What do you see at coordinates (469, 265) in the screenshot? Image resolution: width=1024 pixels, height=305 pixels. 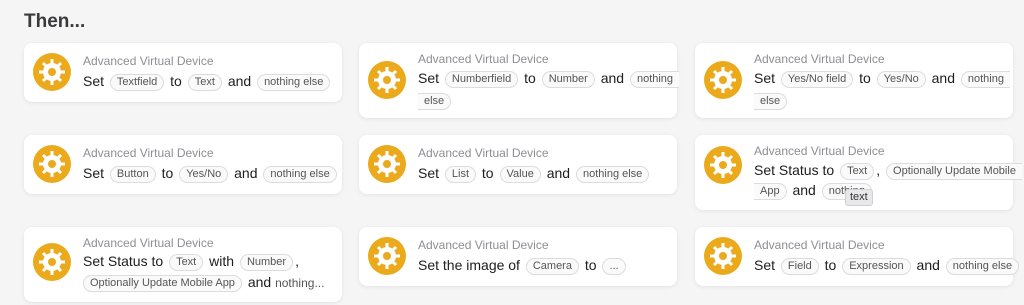 I see `word-set-image: Set the image of` at bounding box center [469, 265].